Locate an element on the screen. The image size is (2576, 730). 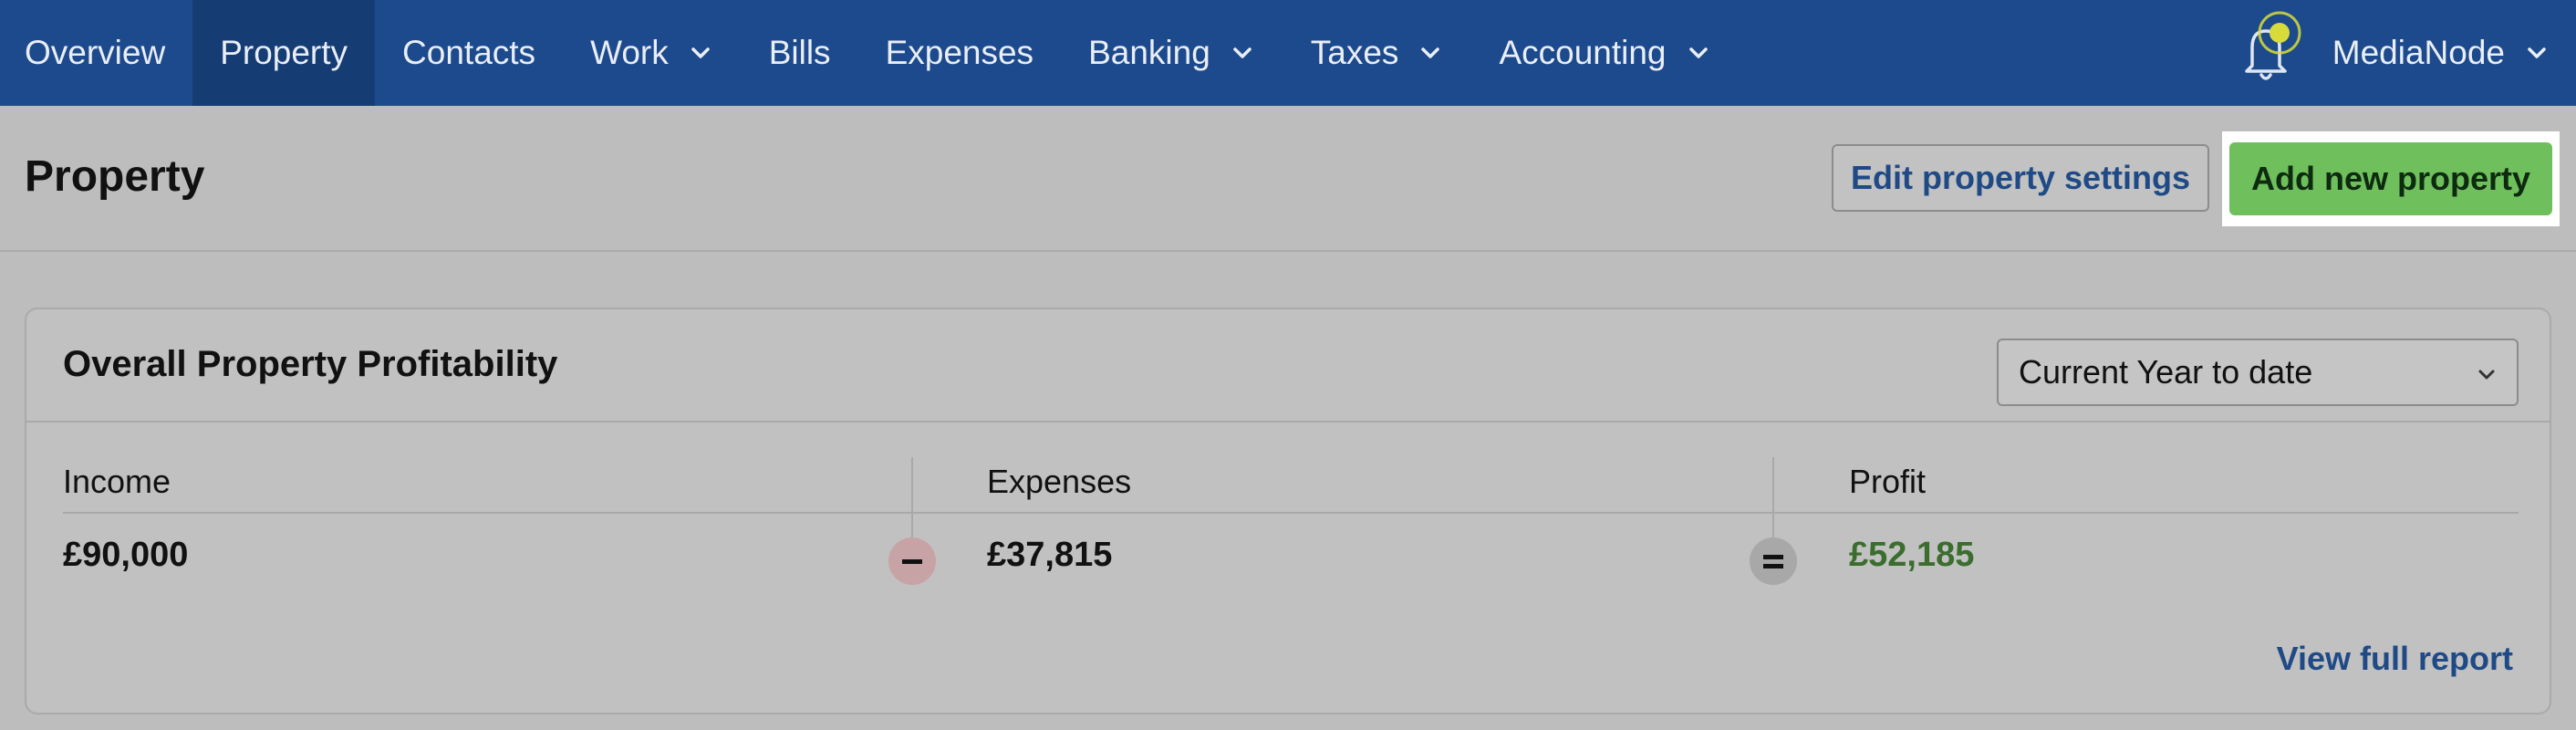
notifications-button is located at coordinates (2266, 53).